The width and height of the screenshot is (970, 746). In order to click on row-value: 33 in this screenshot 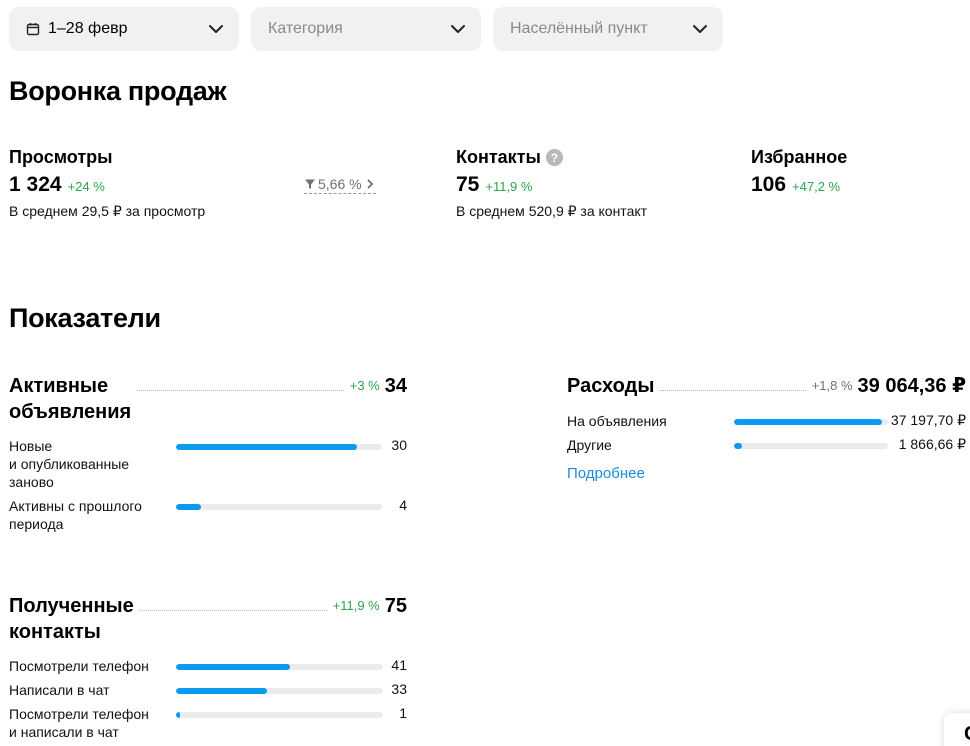, I will do `click(399, 689)`.